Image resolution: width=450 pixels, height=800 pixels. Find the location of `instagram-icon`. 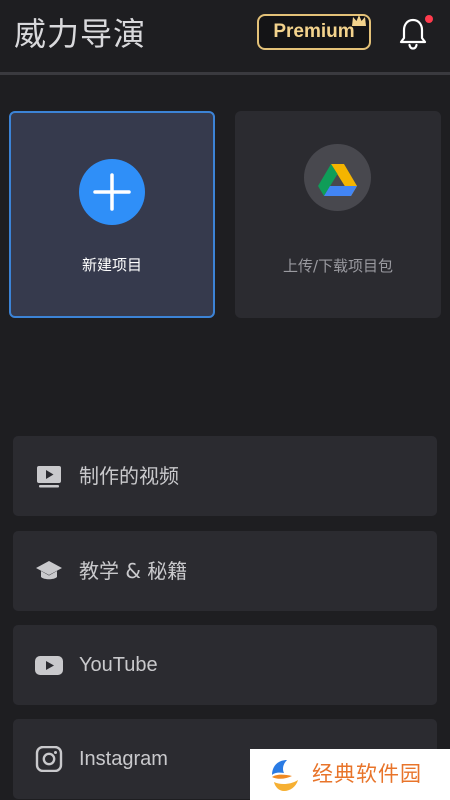

instagram-icon is located at coordinates (49, 759).